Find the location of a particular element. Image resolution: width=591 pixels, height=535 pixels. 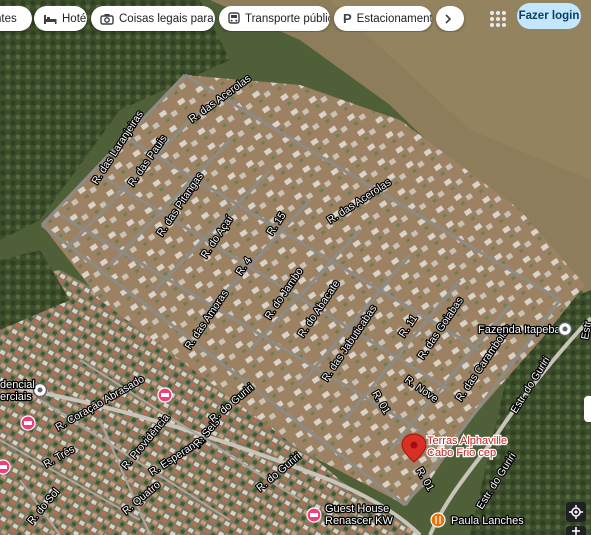

place-label: Fazenda Itapeba II is located at coordinates (524, 330).